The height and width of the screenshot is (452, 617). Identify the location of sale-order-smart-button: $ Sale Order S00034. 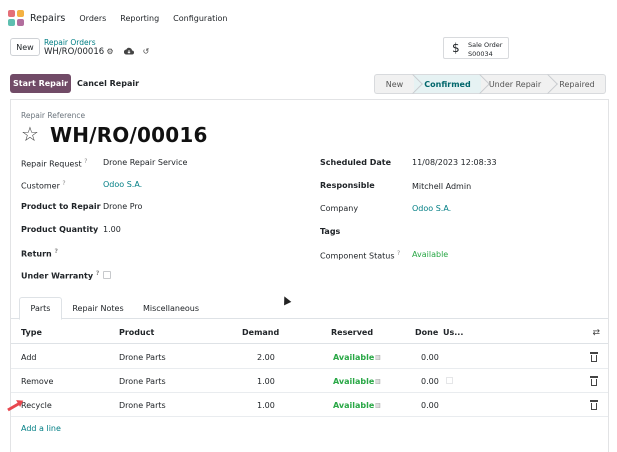
(476, 48).